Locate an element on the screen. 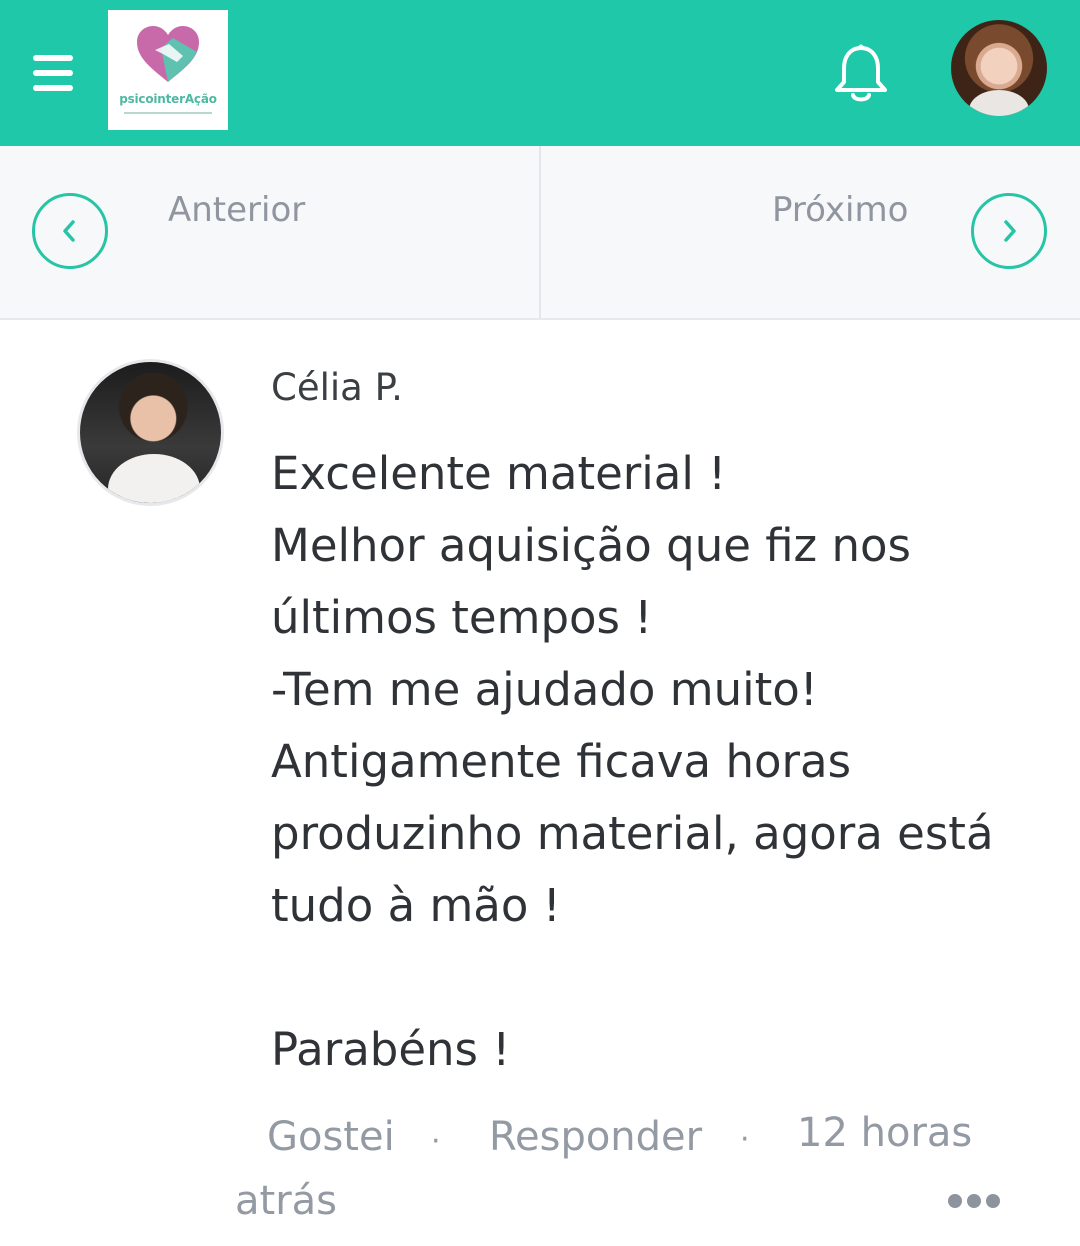 The width and height of the screenshot is (1080, 1246). comment-line: Melhor aquisição que fiz nos is located at coordinates (591, 545).